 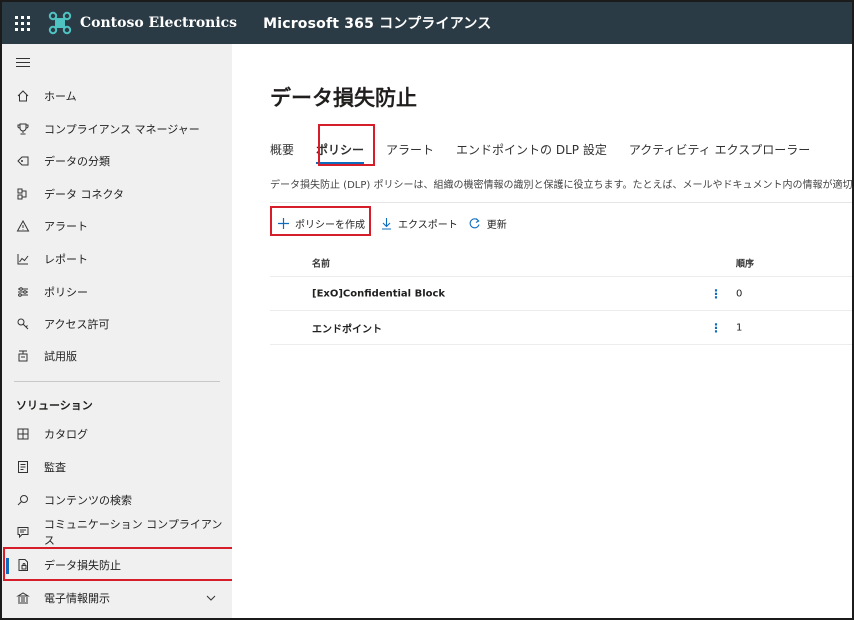 I want to click on catalog-icon, so click(x=23, y=434).